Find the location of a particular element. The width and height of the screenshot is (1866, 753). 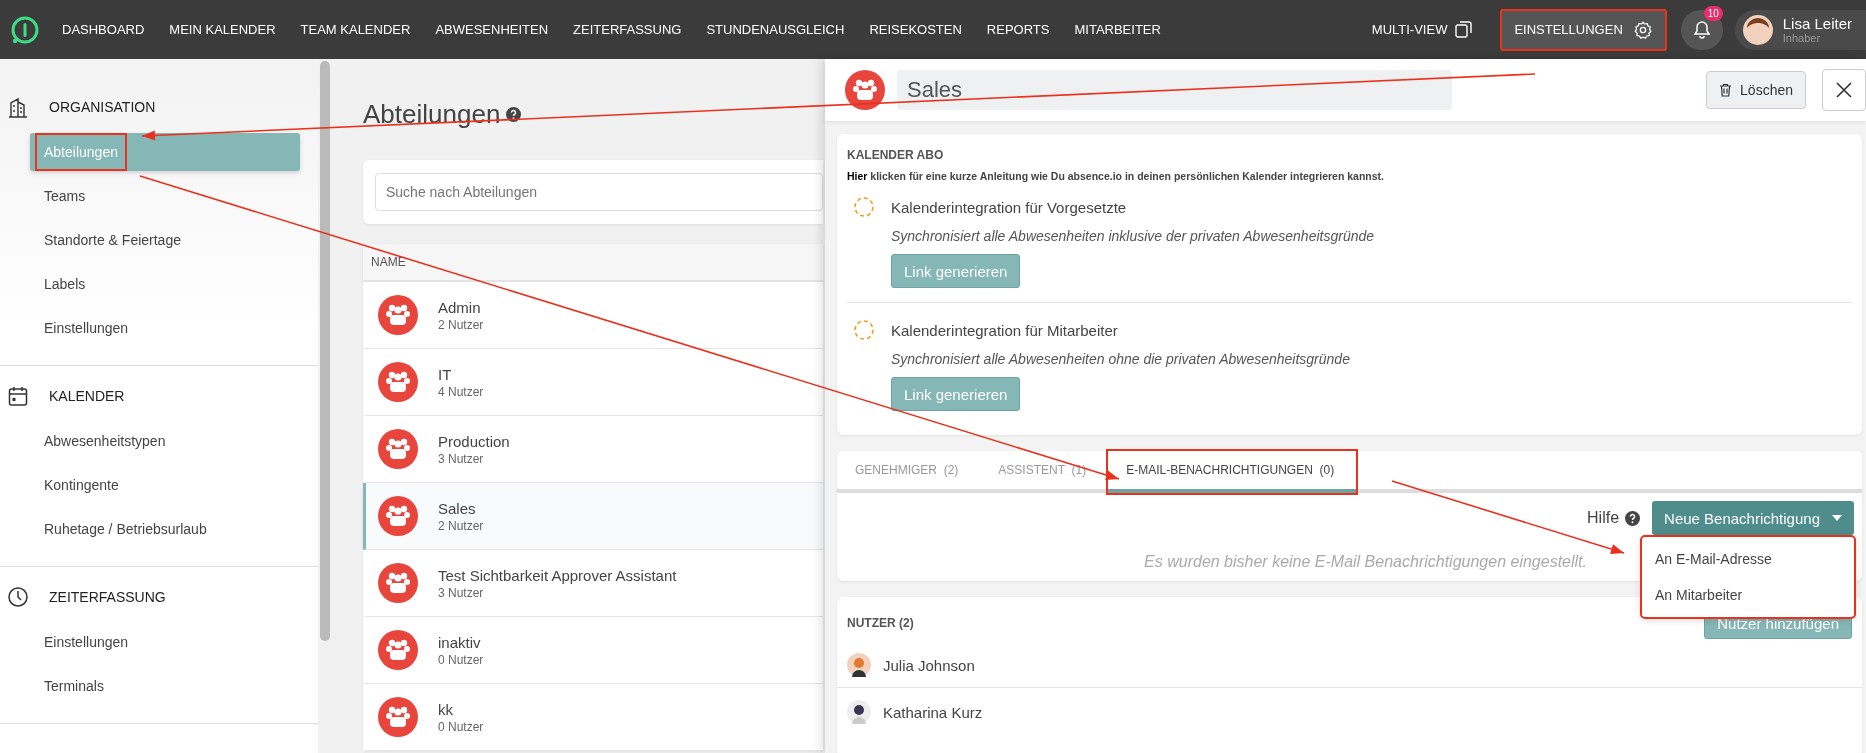

user-name: Julia Johnson is located at coordinates (929, 665).